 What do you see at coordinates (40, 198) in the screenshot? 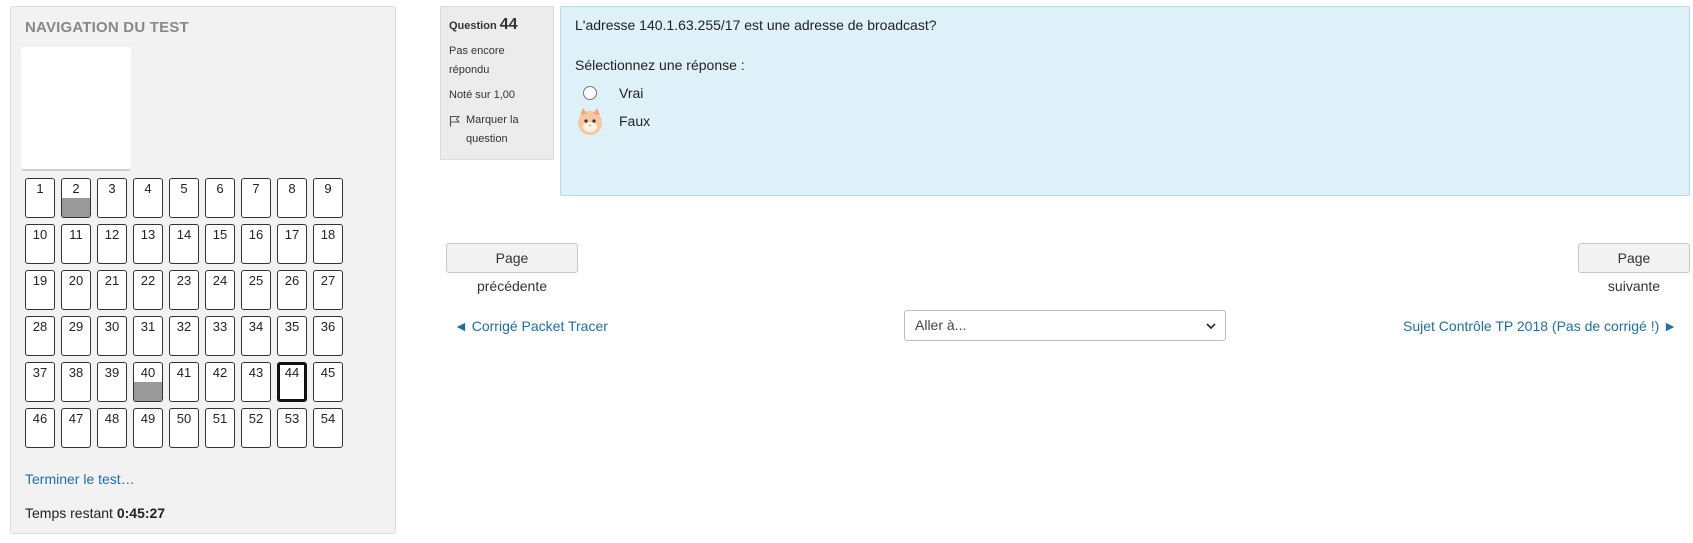
I see `question-nav-button-1: 1` at bounding box center [40, 198].